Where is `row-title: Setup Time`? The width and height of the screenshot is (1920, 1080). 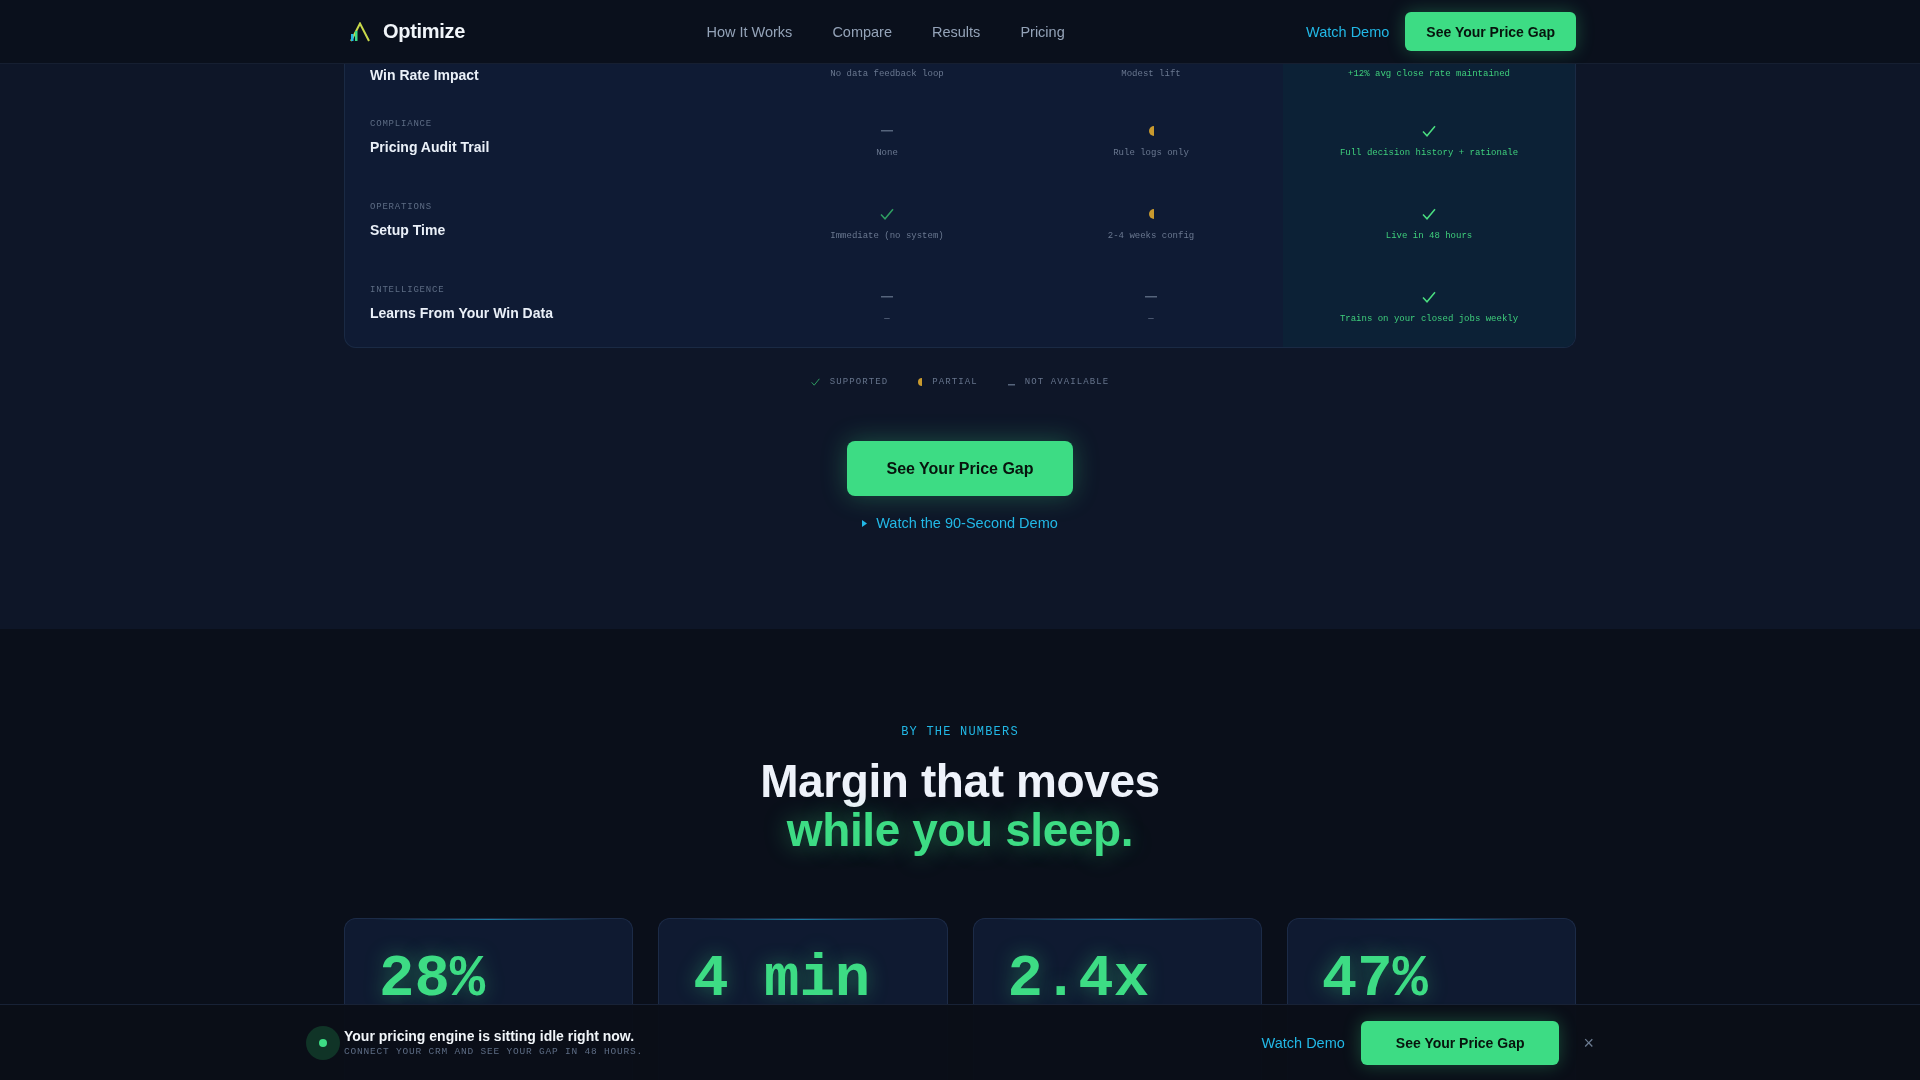 row-title: Setup Time is located at coordinates (408, 230).